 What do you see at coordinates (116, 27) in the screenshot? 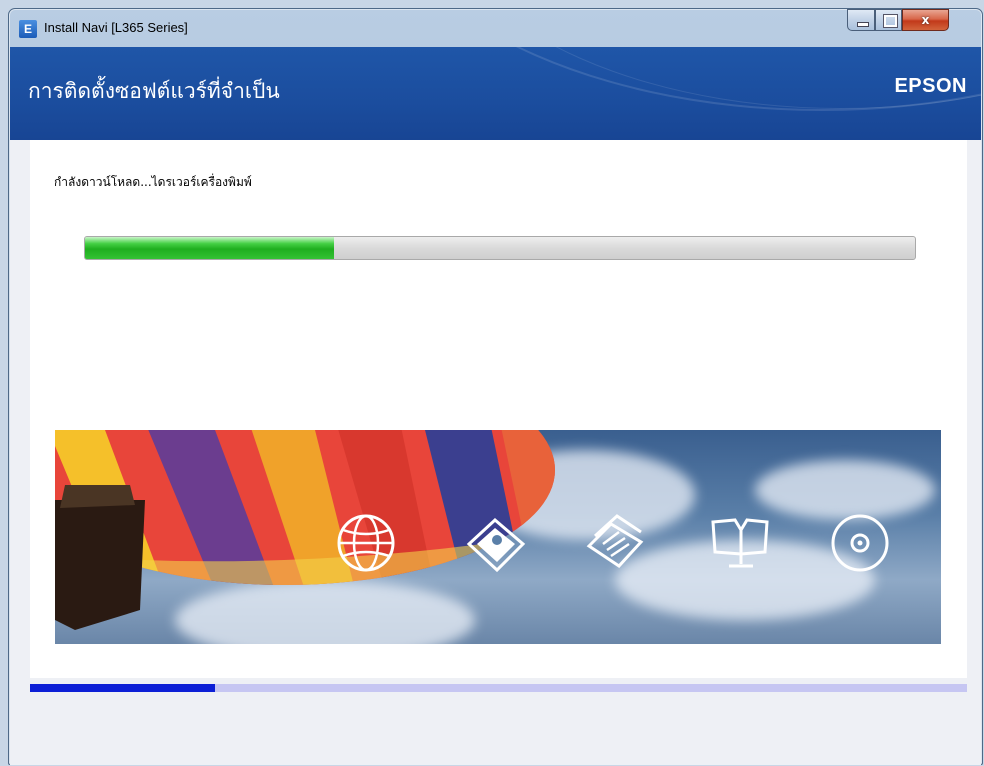
I see `window-title: Install Navi [L365 Series]` at bounding box center [116, 27].